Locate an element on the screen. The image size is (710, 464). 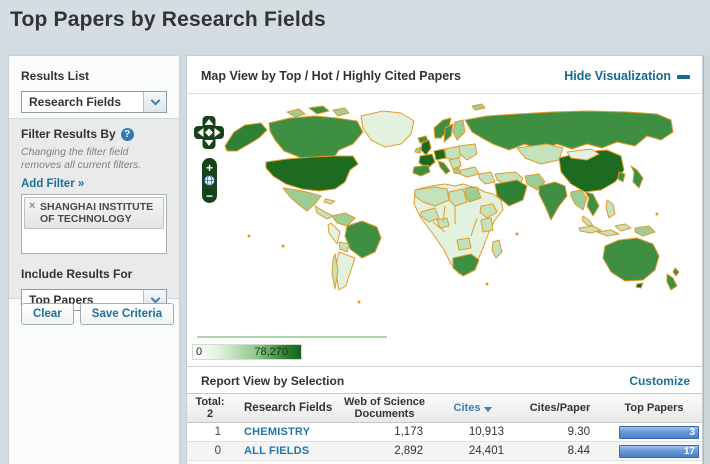
report-view-title: Report View by Selection is located at coordinates (273, 381).